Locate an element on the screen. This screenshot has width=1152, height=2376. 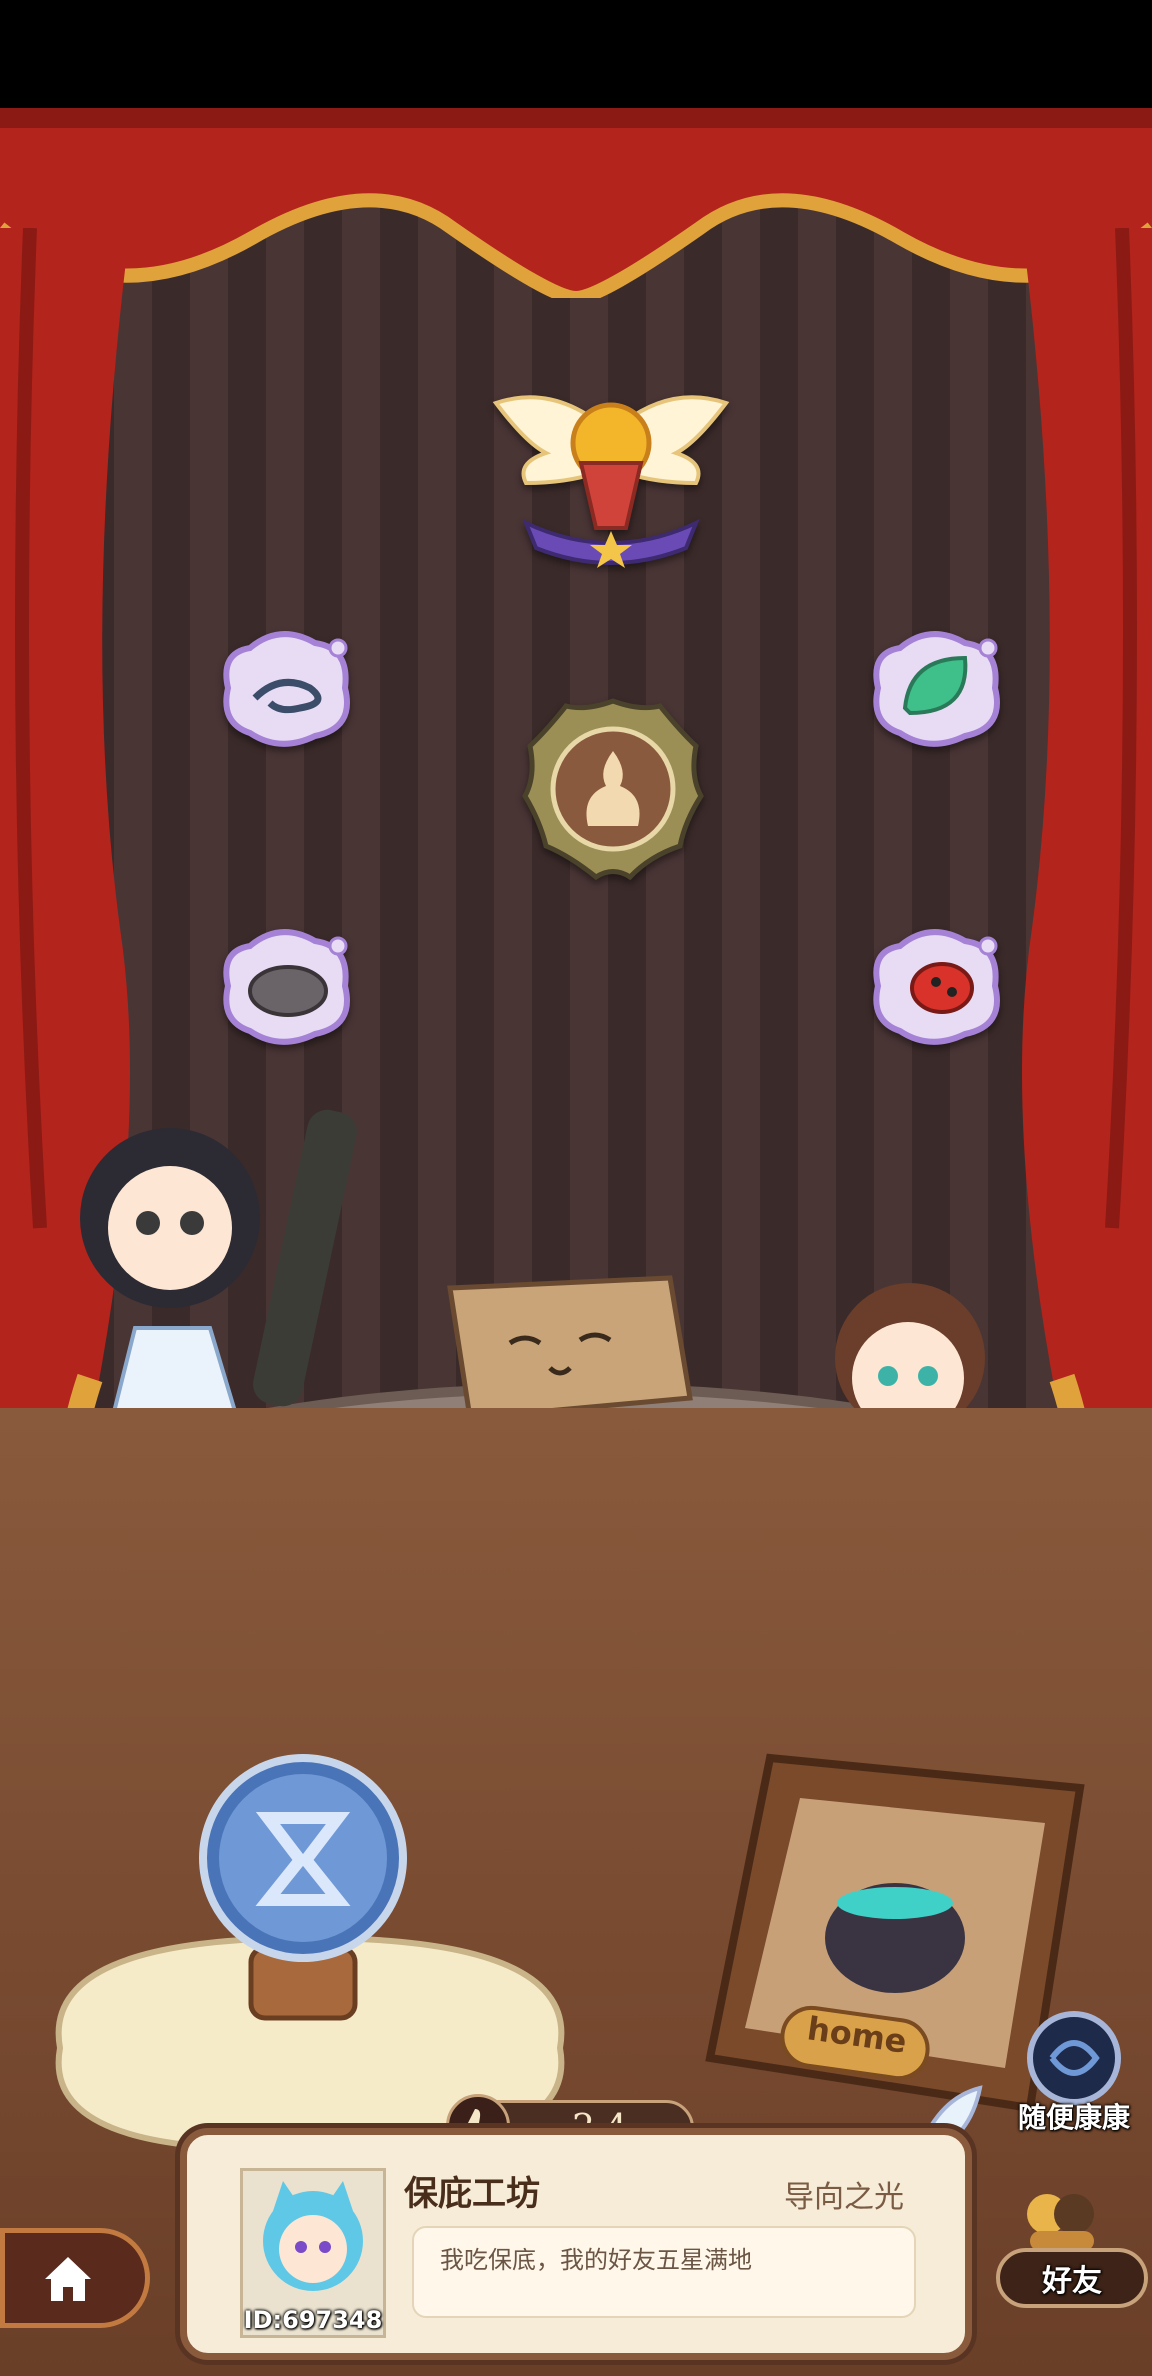
crystal-ball-button is located at coordinates (303, 1888).